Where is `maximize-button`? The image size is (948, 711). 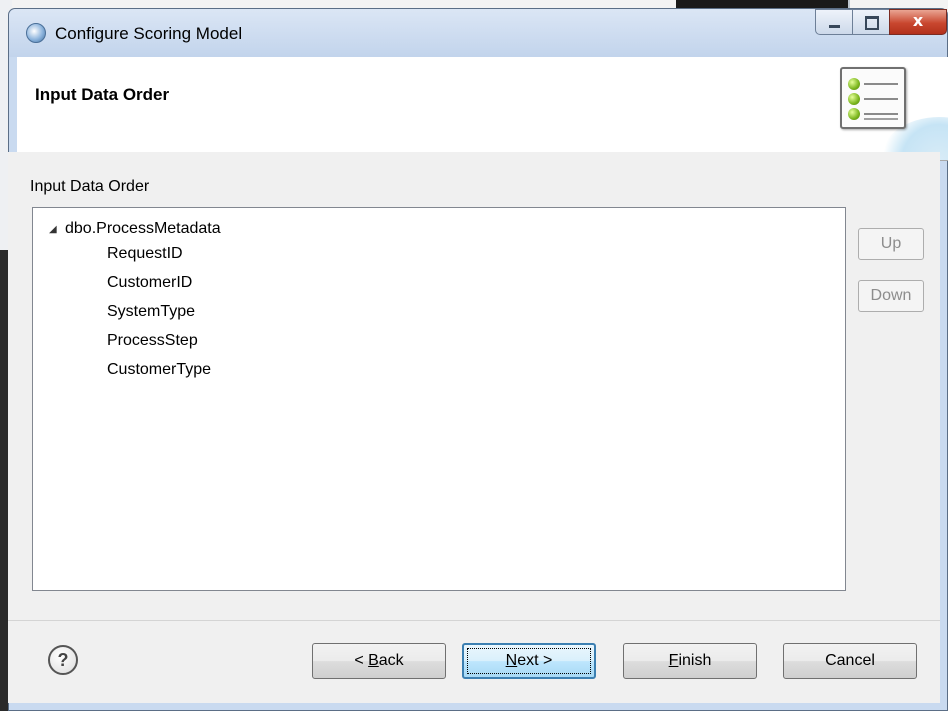
maximize-button is located at coordinates (871, 22).